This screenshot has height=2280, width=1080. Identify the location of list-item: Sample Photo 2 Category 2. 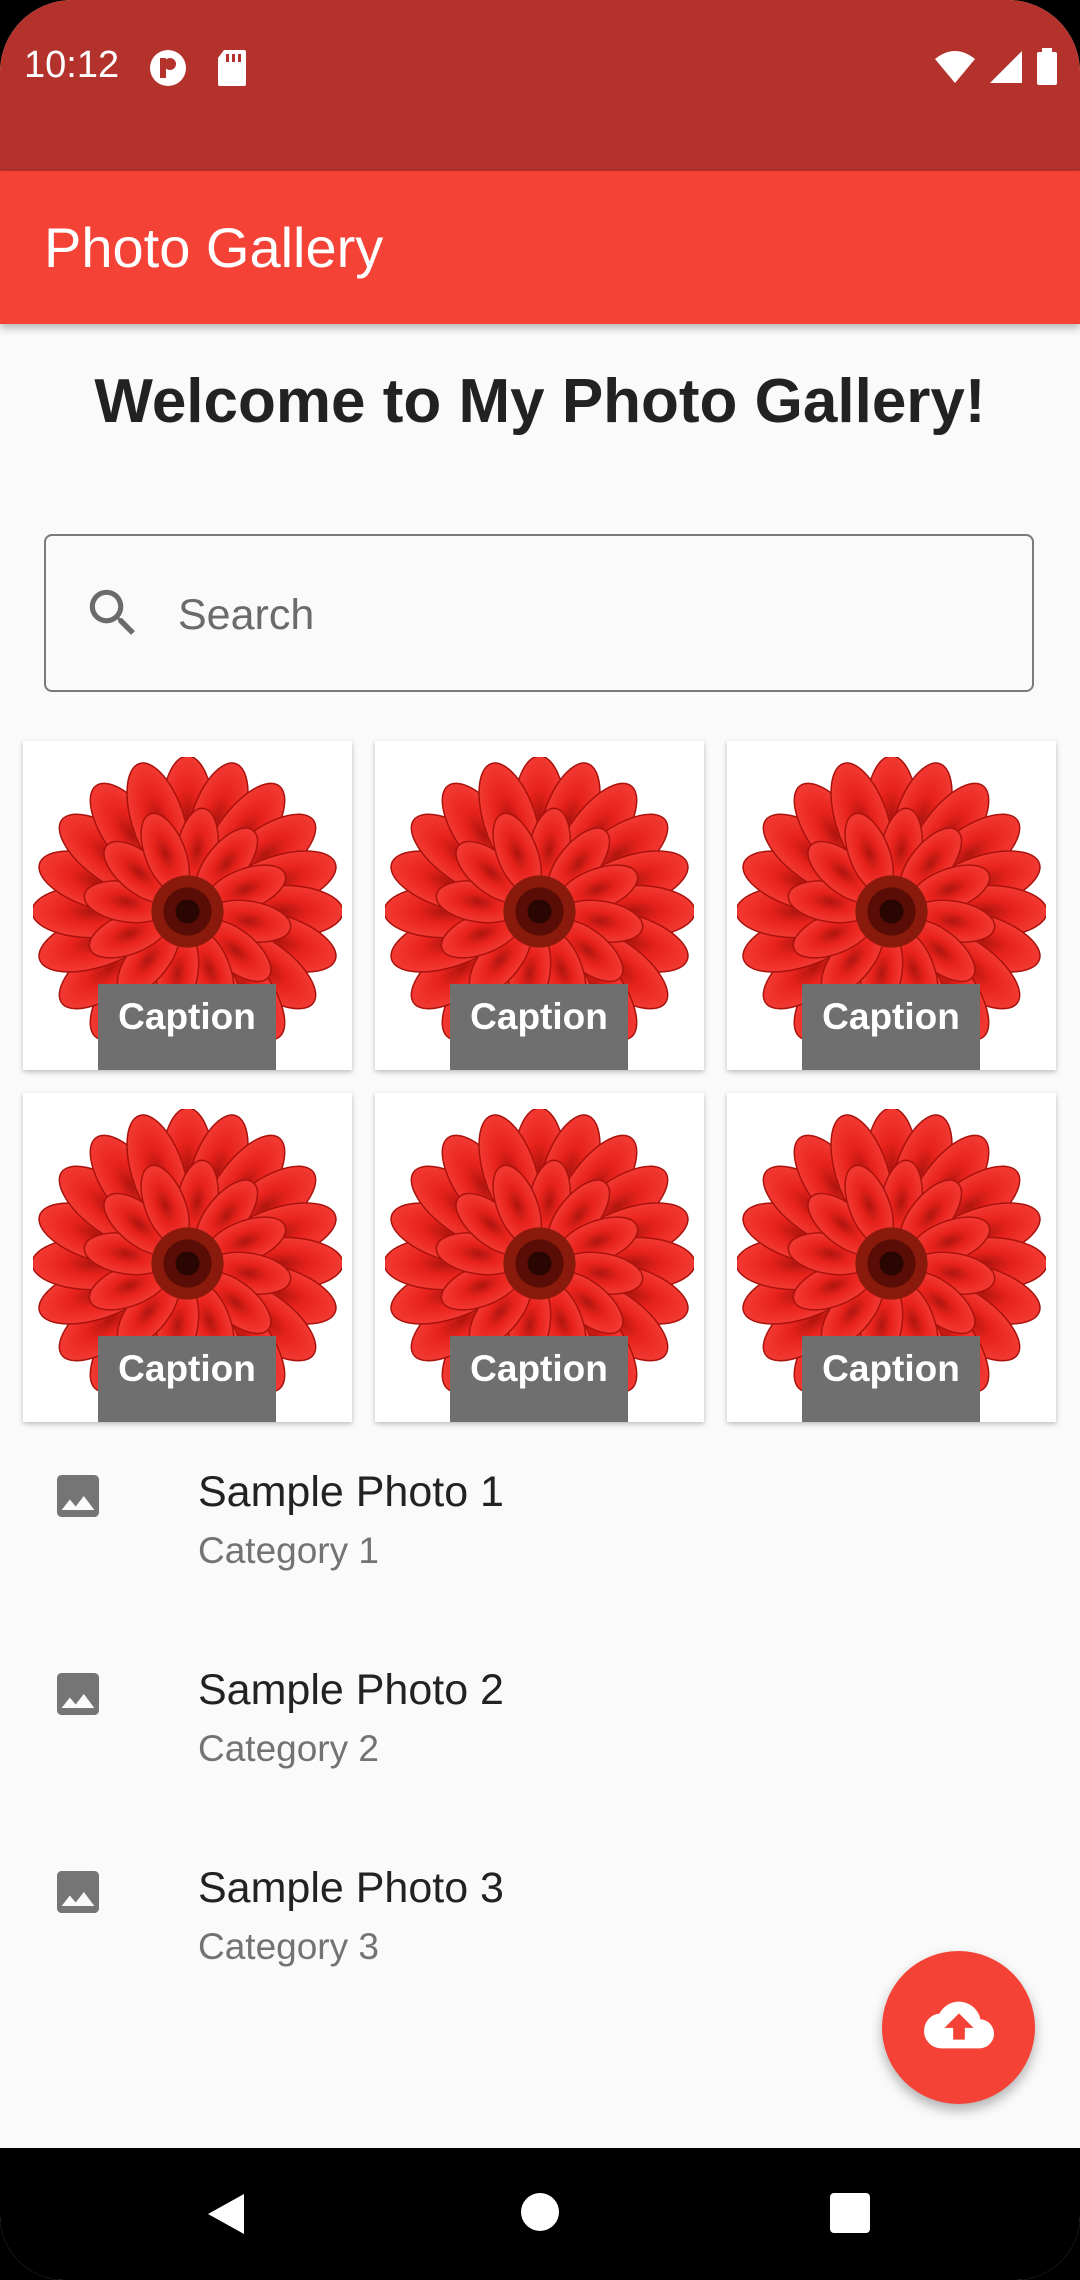
(540, 1735).